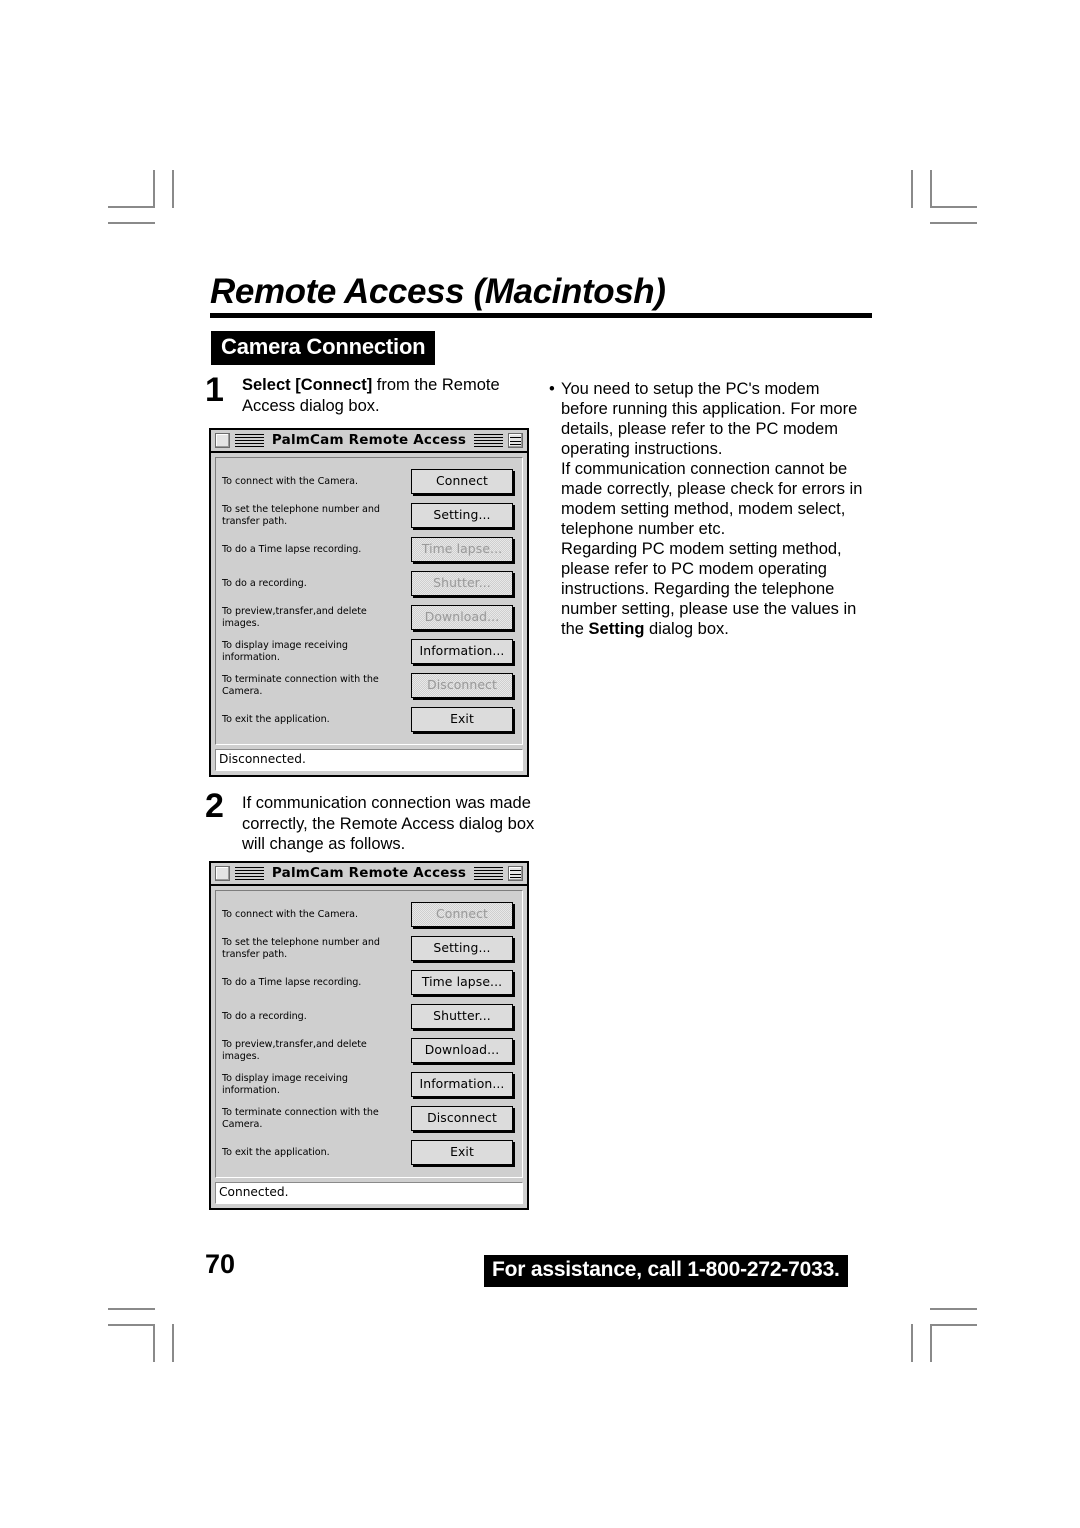 This screenshot has height=1528, width=1080. What do you see at coordinates (369, 760) in the screenshot?
I see `status-bar: Disconnected.` at bounding box center [369, 760].